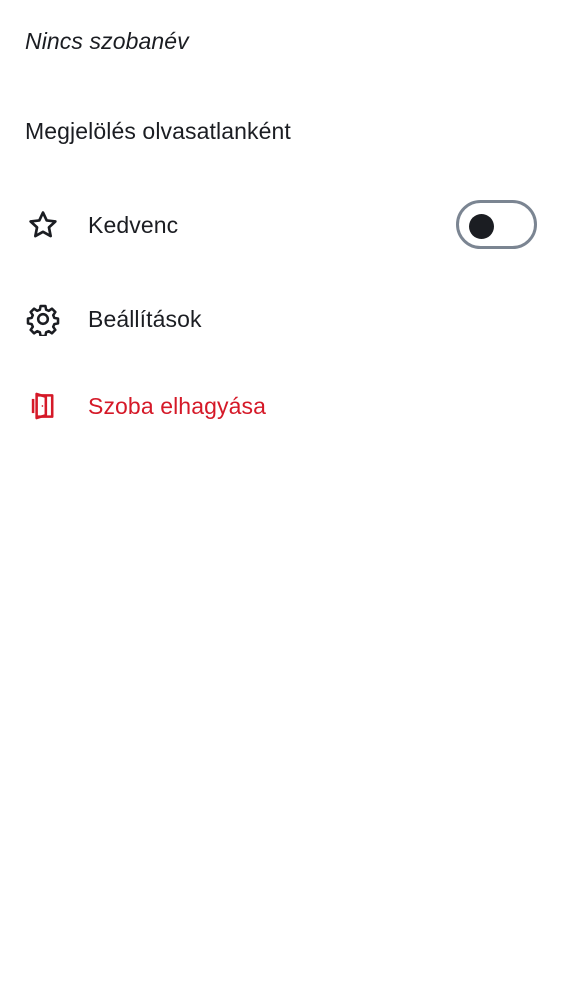 The width and height of the screenshot is (562, 1000). Describe the element at coordinates (43, 319) in the screenshot. I see `gear-icon` at that location.